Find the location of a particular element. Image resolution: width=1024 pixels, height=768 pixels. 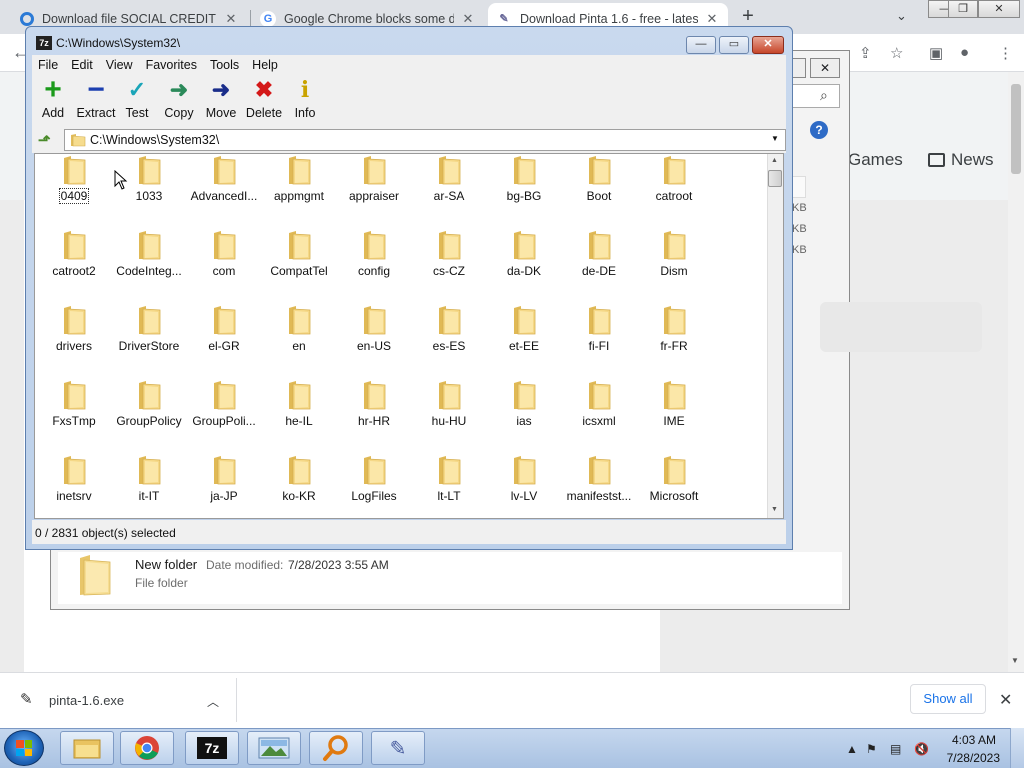

folder-item: LogFiles is located at coordinates (374, 479).